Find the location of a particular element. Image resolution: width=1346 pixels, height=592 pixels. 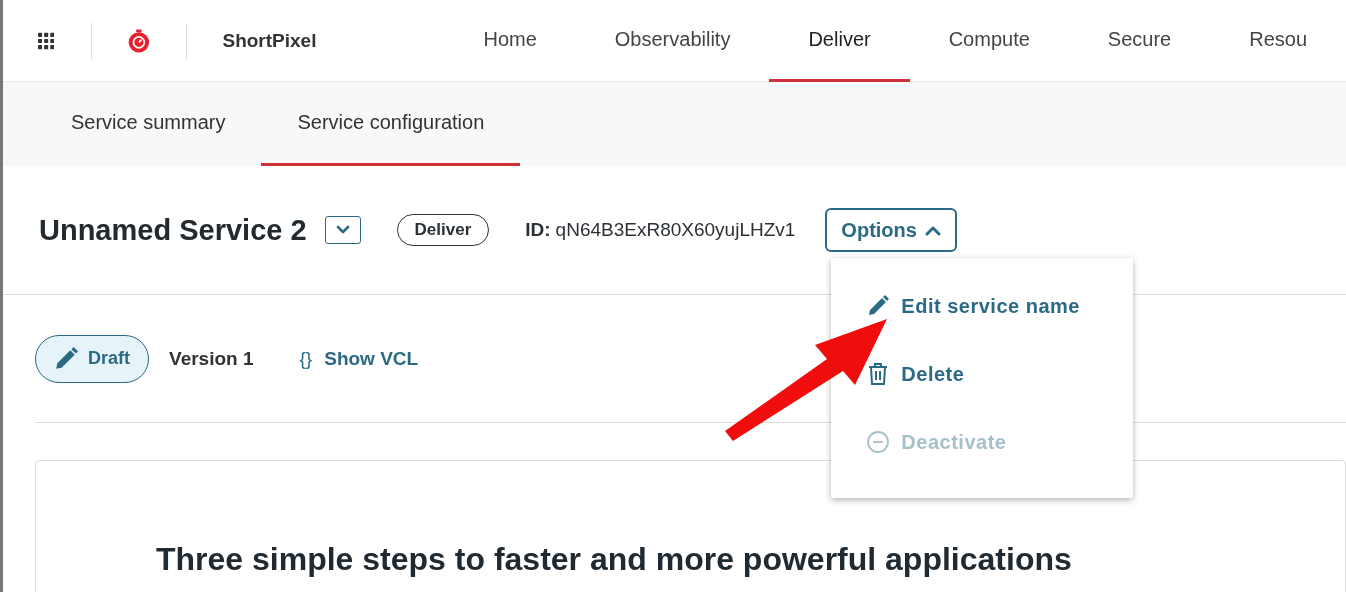

nav-tab: Home is located at coordinates (510, 41).